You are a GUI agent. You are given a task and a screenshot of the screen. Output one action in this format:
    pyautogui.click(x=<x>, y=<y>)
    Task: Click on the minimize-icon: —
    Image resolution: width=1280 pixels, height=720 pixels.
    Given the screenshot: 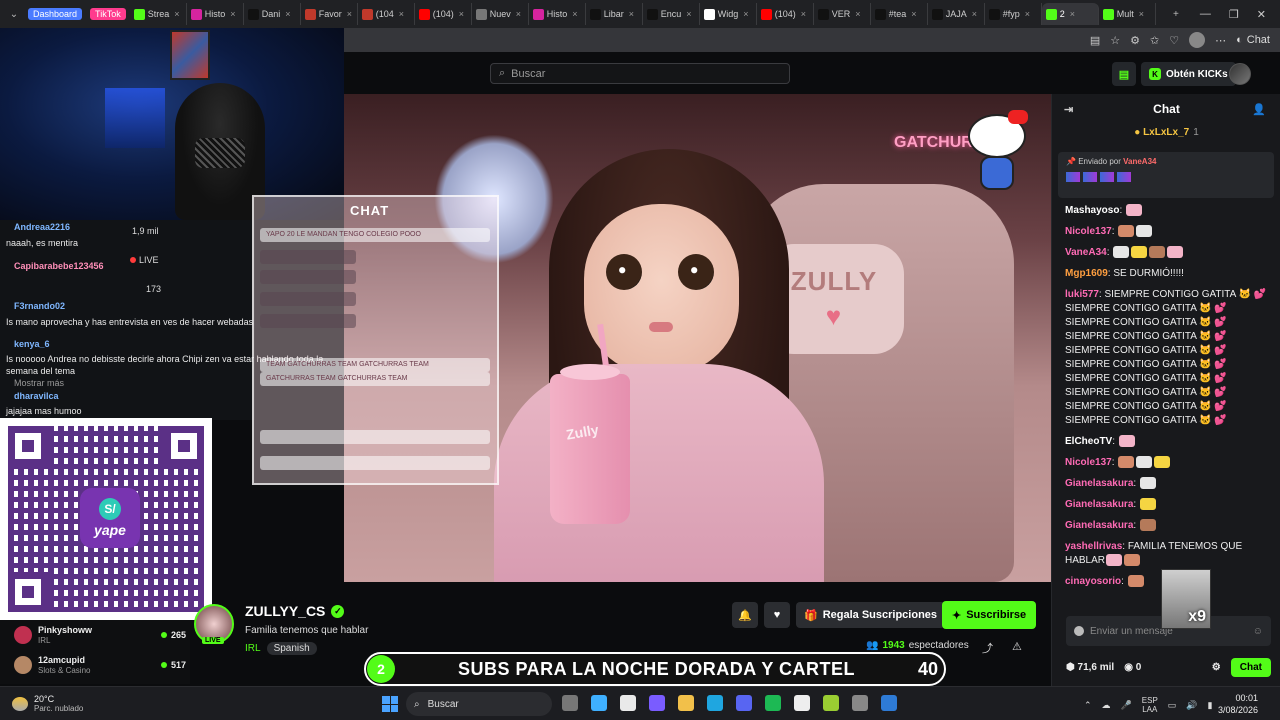 What is the action you would take?
    pyautogui.click(x=1205, y=14)
    